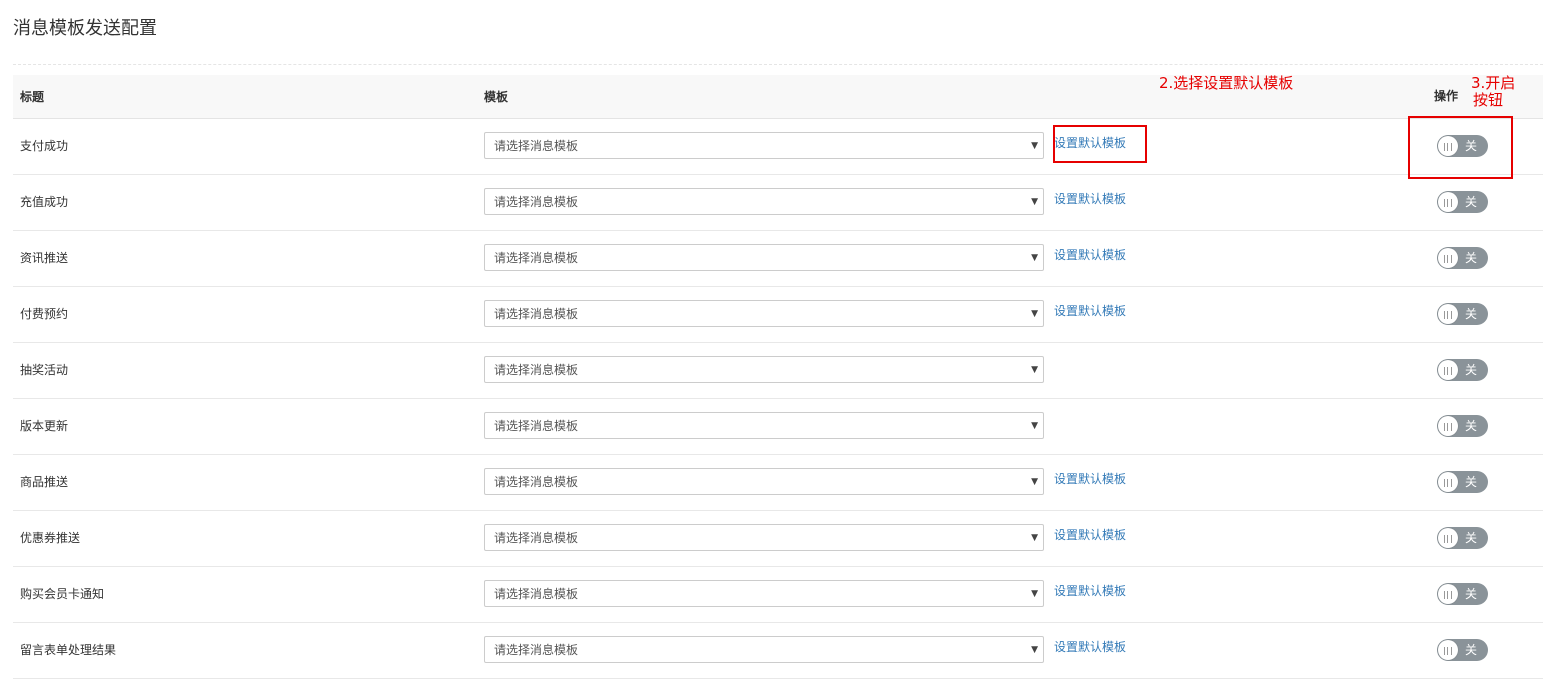  I want to click on annotation-box-toggle, so click(1460, 147).